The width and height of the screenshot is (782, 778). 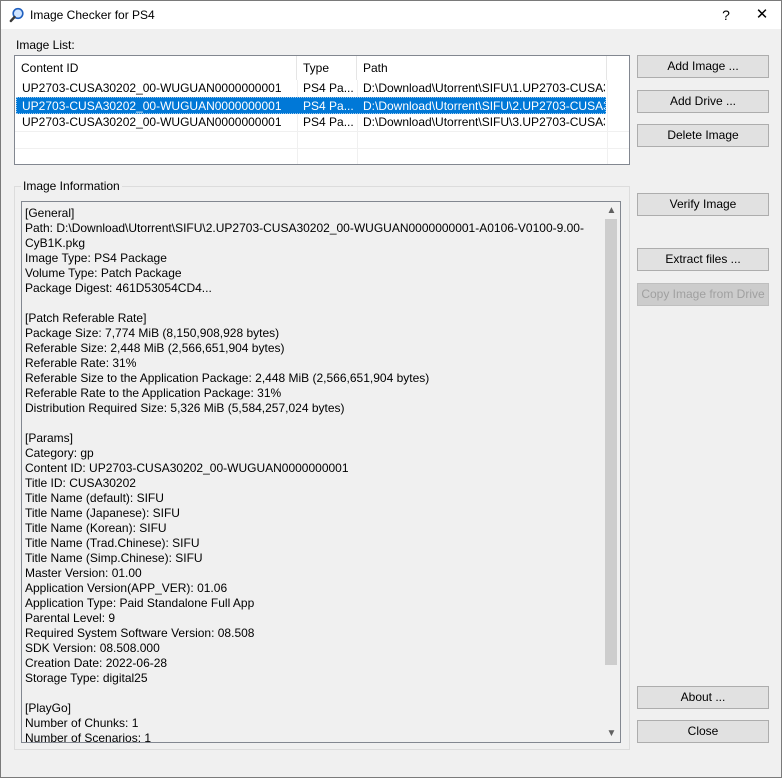 I want to click on magnifier-app-icon, so click(x=16, y=15).